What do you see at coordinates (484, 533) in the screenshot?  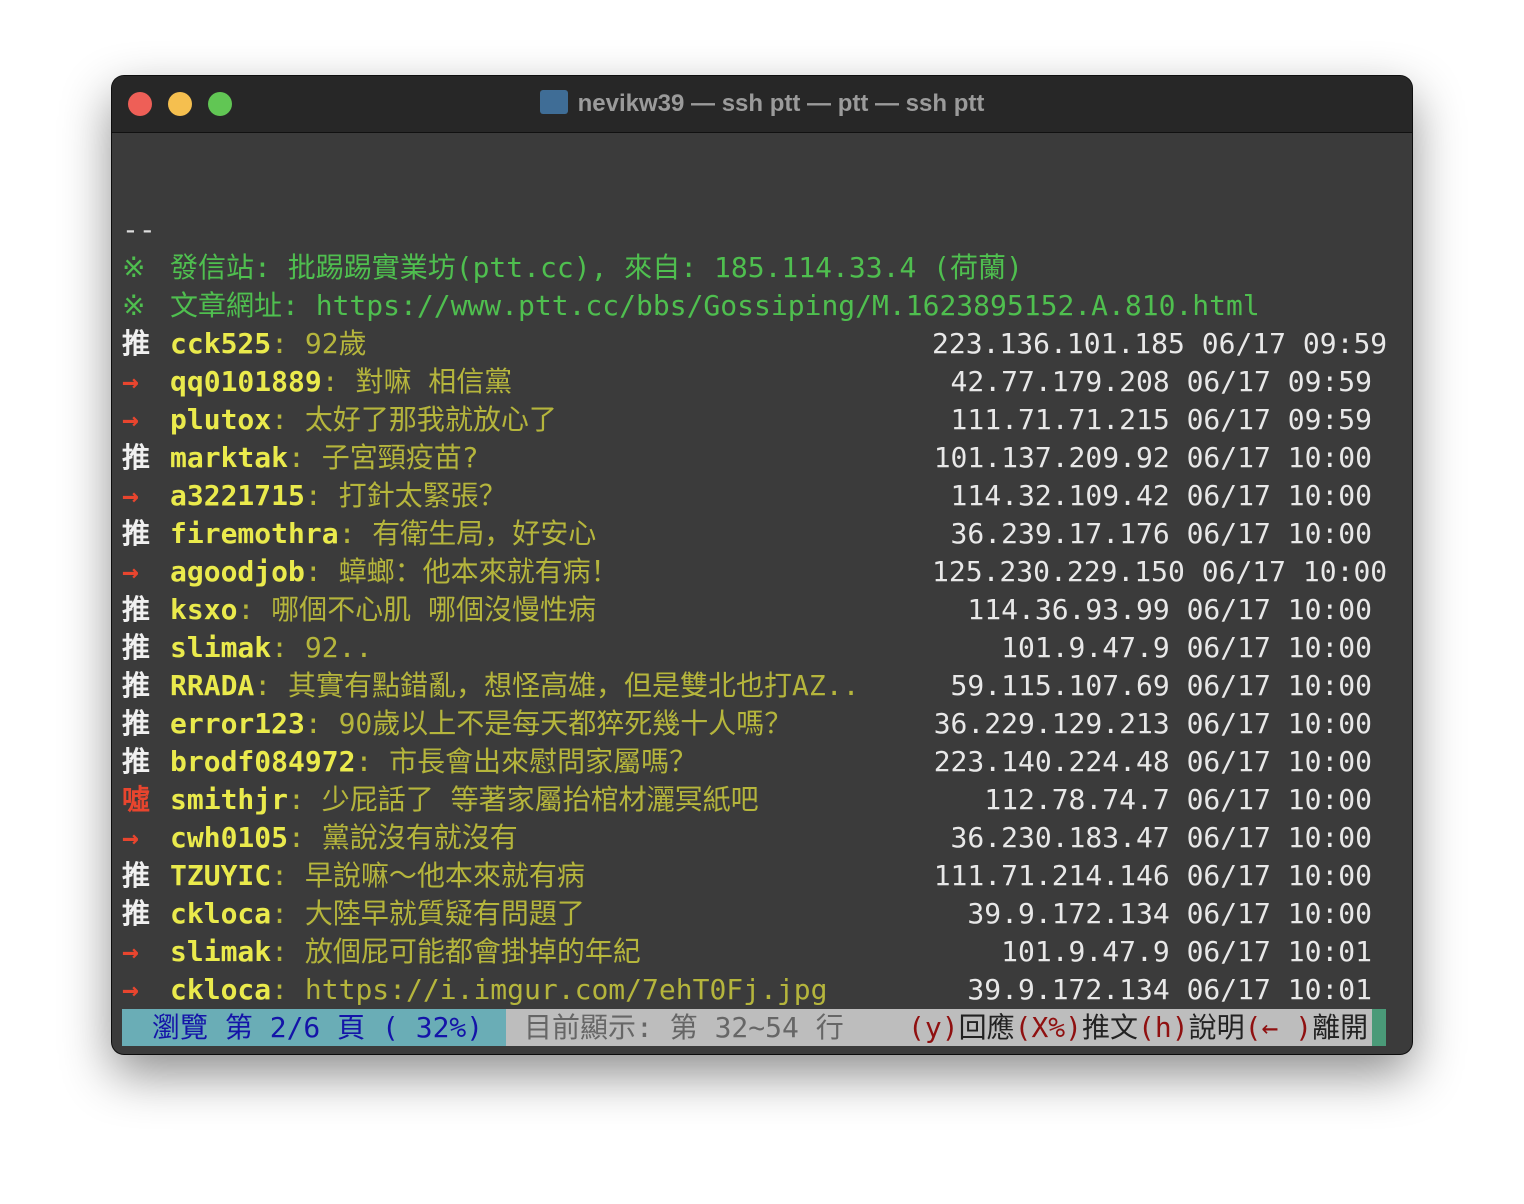 I see `comment-text: 有衛生局，好安心` at bounding box center [484, 533].